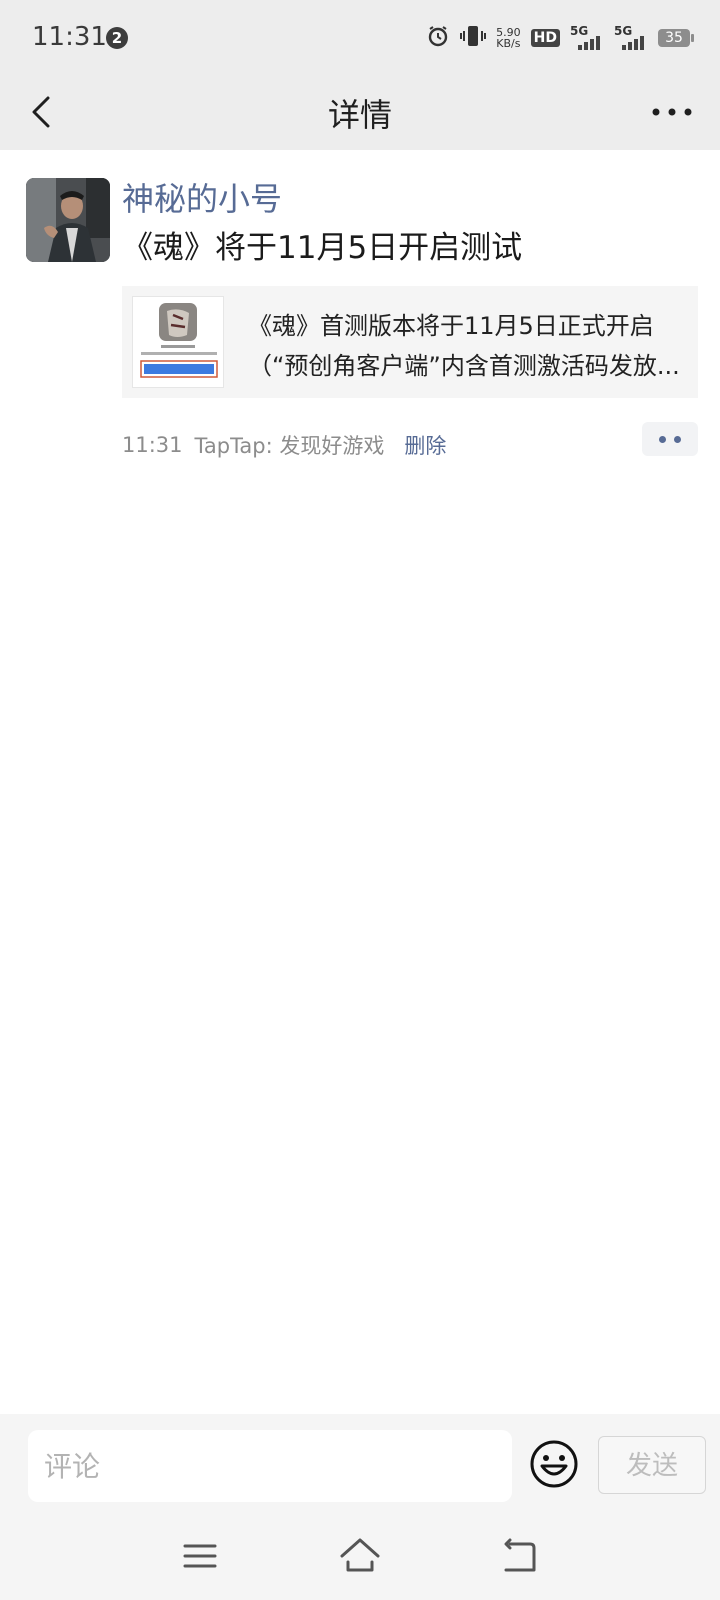 This screenshot has width=720, height=1600. I want to click on network-speed-unit: KB/s, so click(508, 43).